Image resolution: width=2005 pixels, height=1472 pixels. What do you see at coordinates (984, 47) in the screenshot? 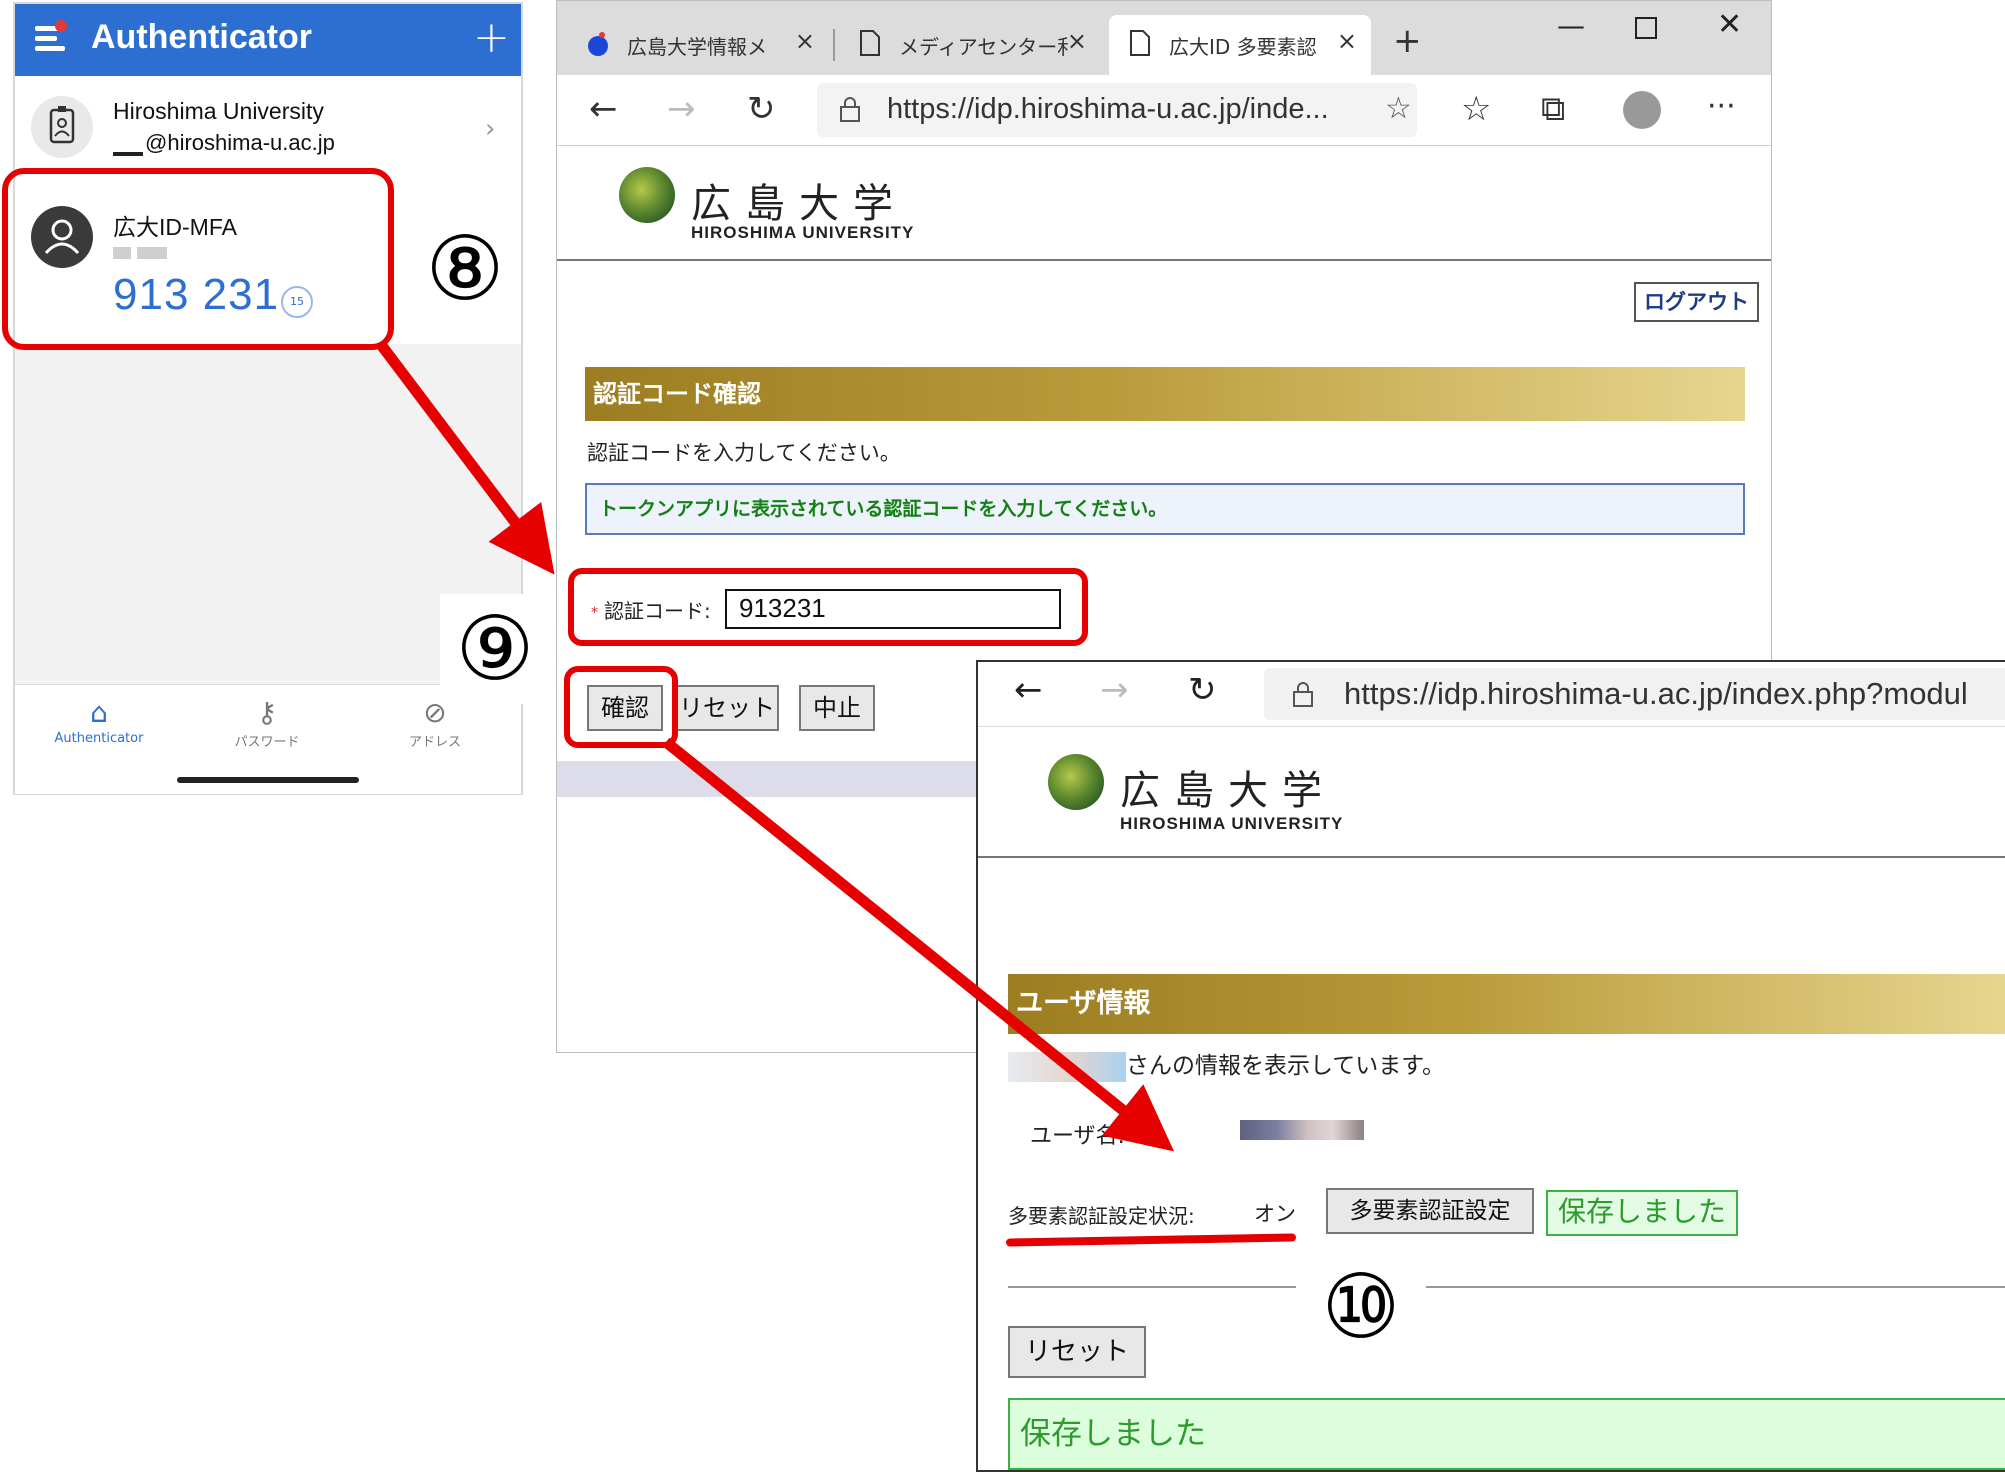
I see `tab-title: メディアセンター利` at bounding box center [984, 47].